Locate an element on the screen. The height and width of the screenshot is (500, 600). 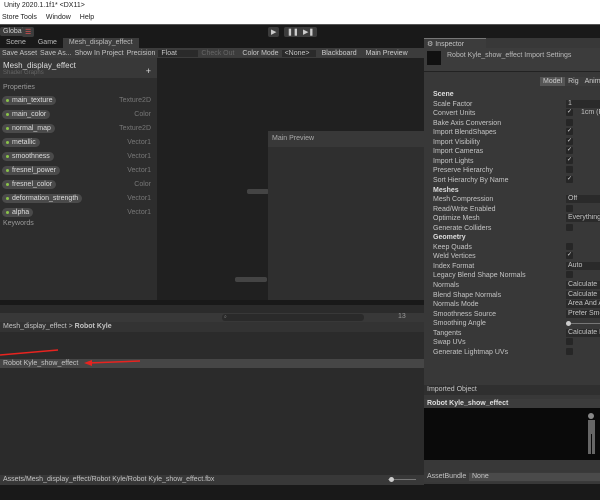
field-value: Calculate Mikktspace is located at coordinates (583, 332).